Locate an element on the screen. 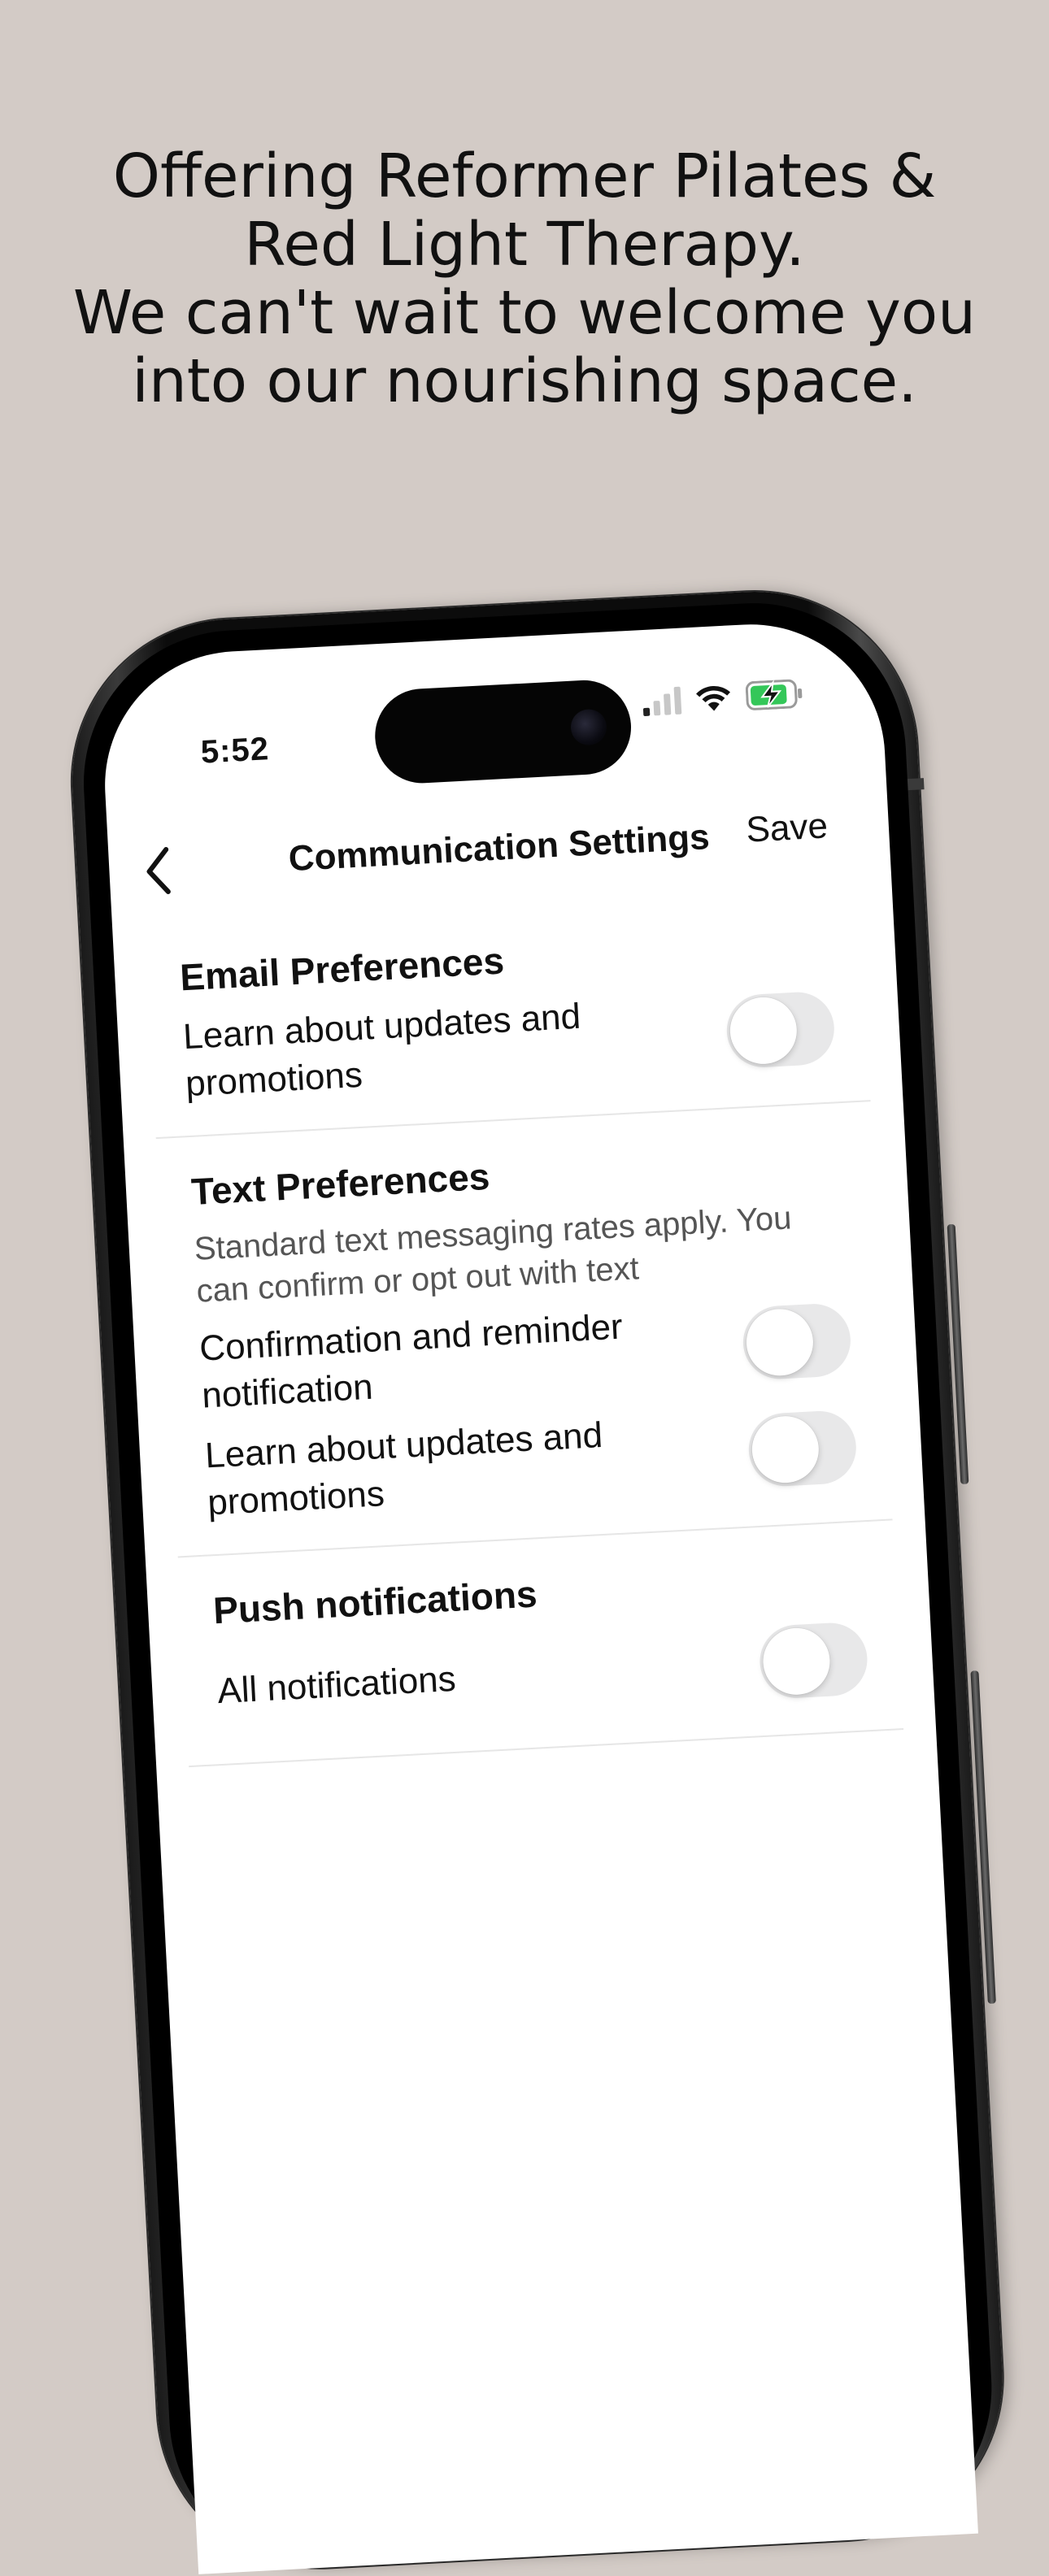 This screenshot has width=1049, height=2576. text-confirmation-toggle is located at coordinates (797, 1341).